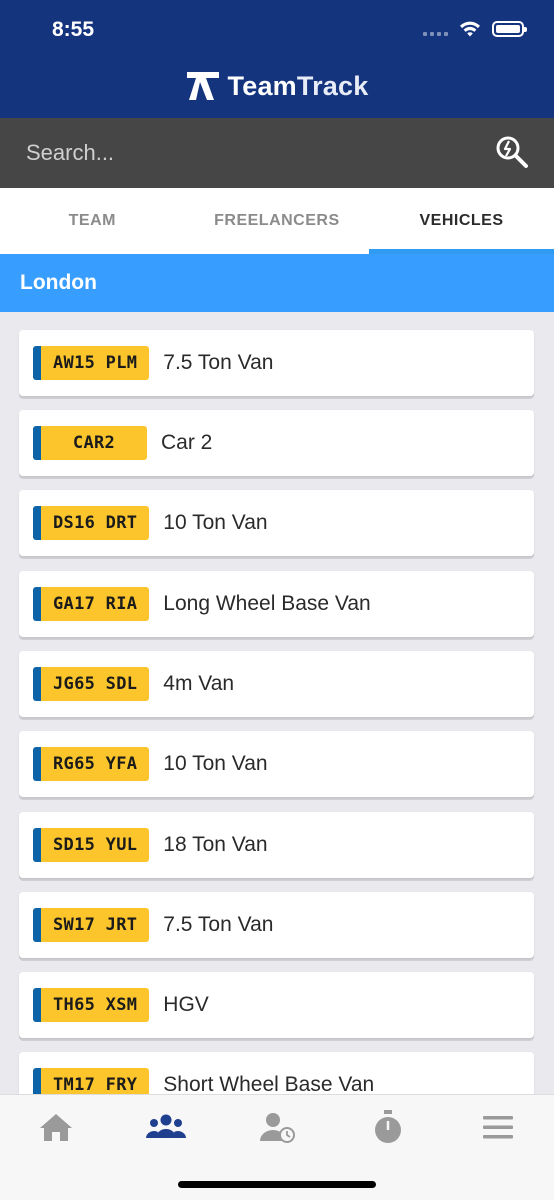 The height and width of the screenshot is (1200, 554). What do you see at coordinates (435, 29) in the screenshot?
I see `cellular-signal-icon` at bounding box center [435, 29].